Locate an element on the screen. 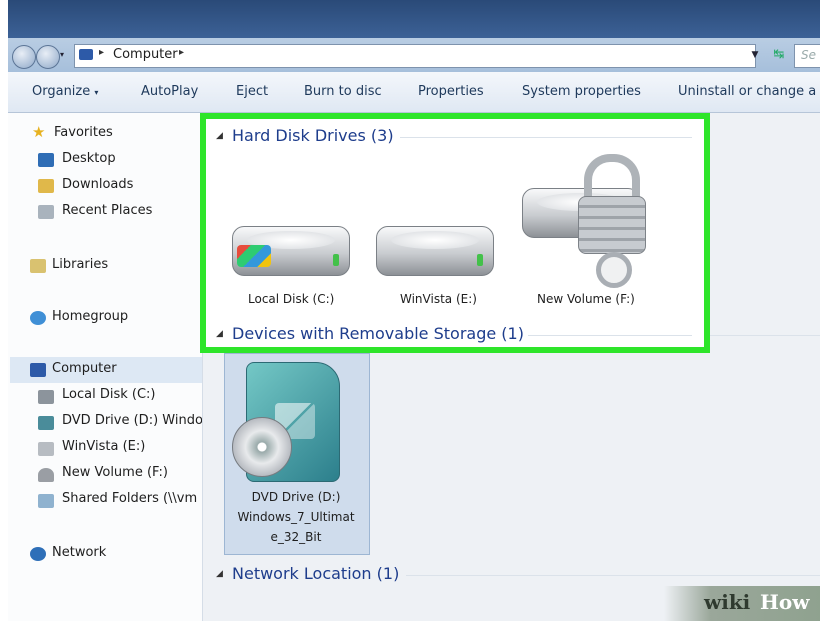 Image resolution: width=820 pixels, height=621 pixels. nav-downloads: Downloads is located at coordinates (97, 184).